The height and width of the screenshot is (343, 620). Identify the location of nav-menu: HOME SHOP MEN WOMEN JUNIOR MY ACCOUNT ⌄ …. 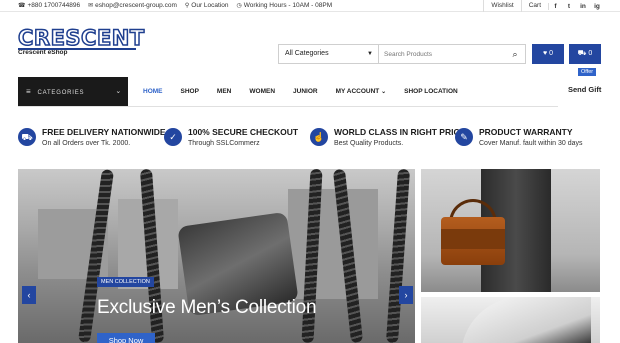
(300, 92).